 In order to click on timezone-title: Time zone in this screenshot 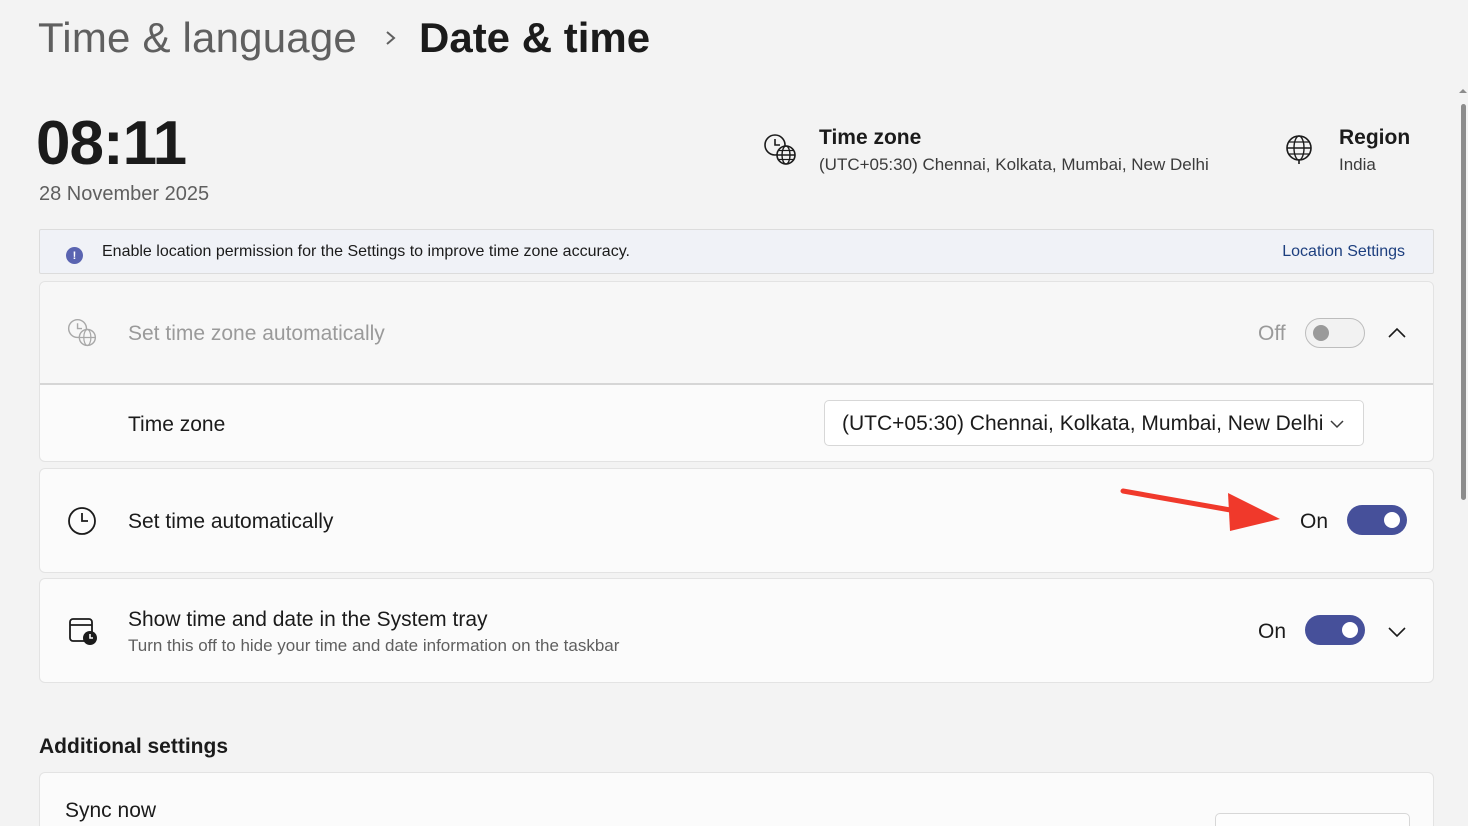, I will do `click(870, 137)`.